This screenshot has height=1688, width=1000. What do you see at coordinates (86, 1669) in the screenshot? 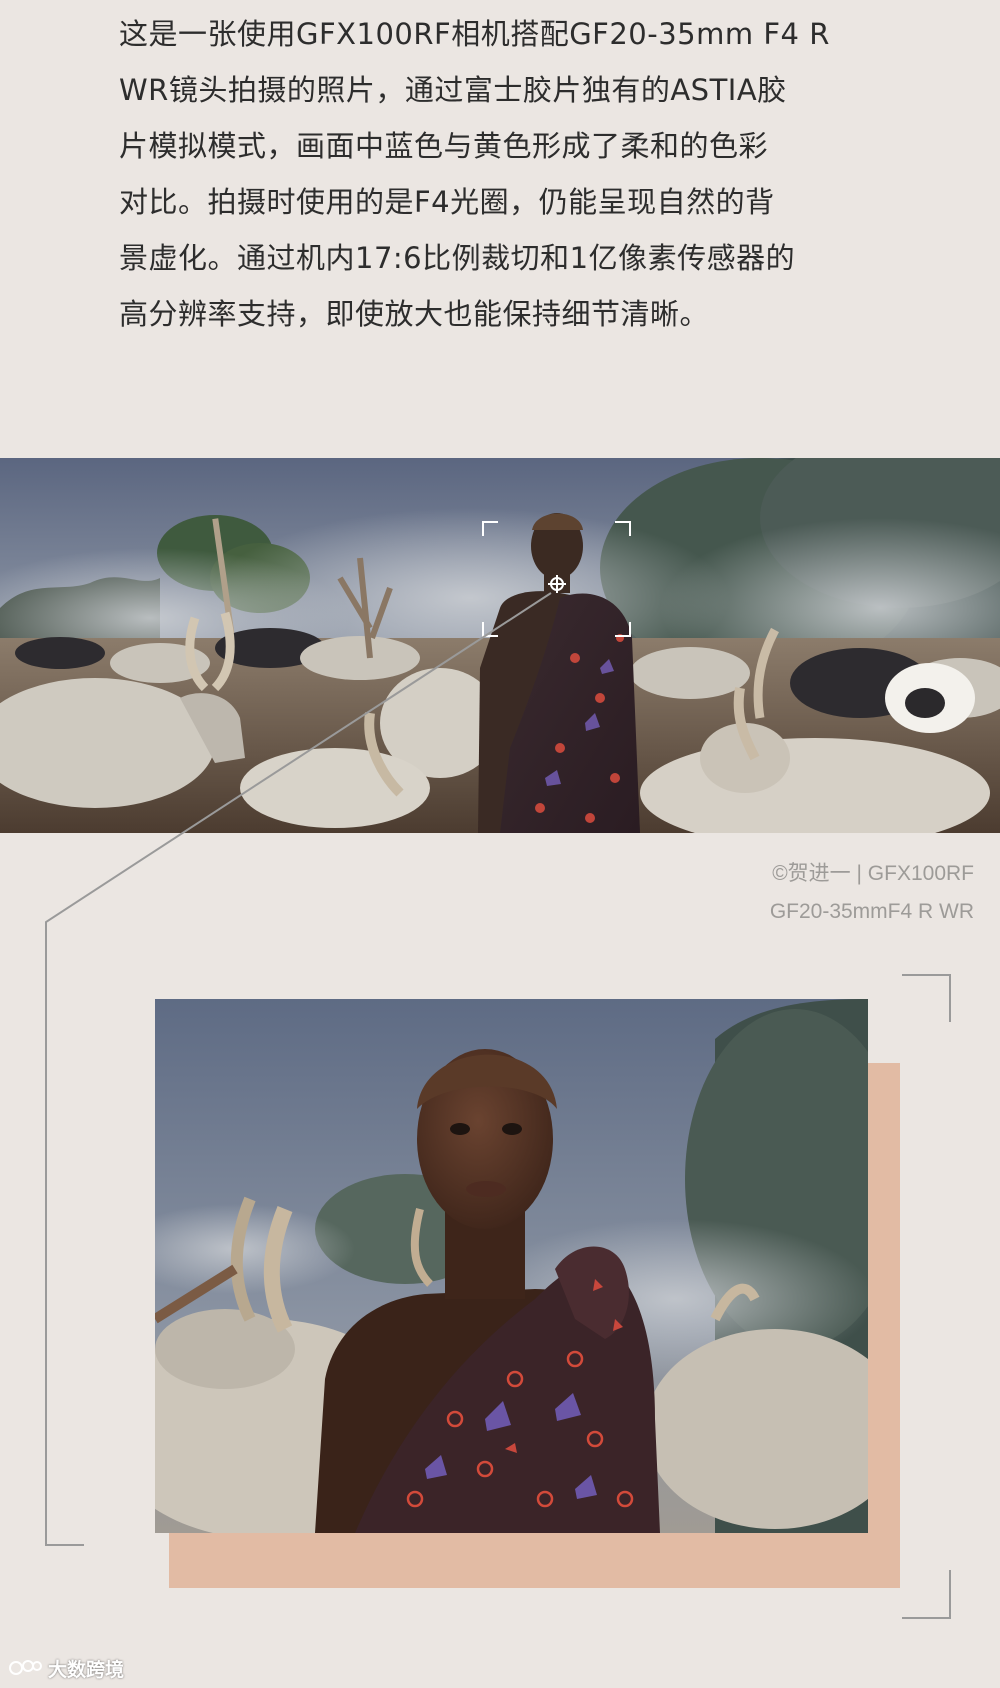
I see `watermark-text: 大数跨境` at bounding box center [86, 1669].